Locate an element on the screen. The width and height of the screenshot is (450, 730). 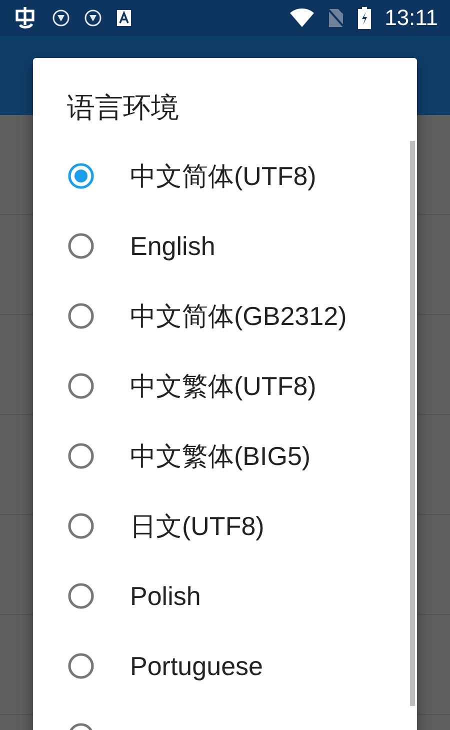
language-option: 中文繁体(UTF8) is located at coordinates (225, 386).